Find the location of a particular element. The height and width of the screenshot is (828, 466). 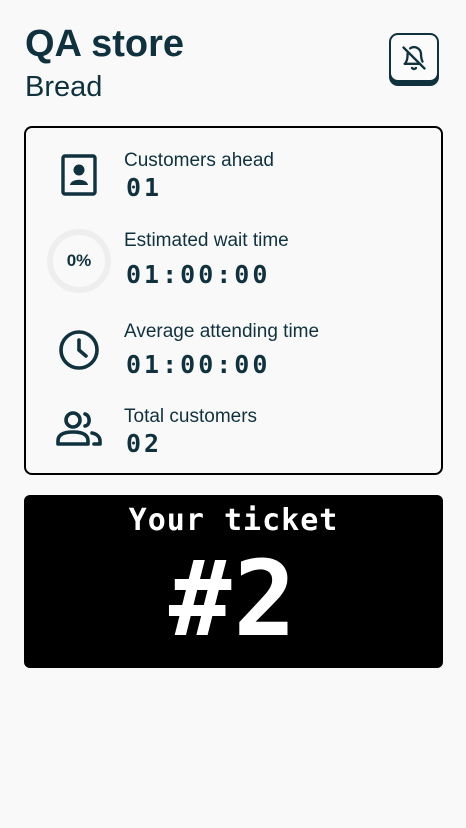

ticket-number: #2 is located at coordinates (233, 599).